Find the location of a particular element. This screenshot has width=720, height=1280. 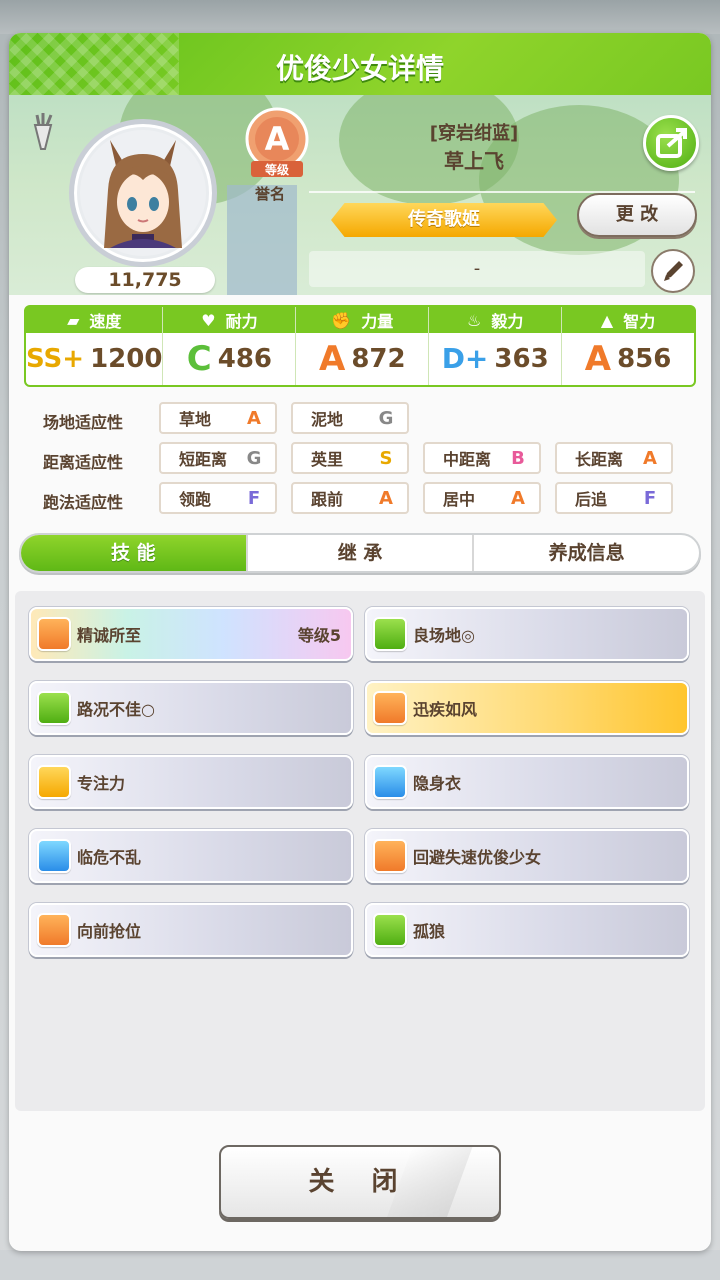

skill-name: 向前抢位 is located at coordinates (109, 931).